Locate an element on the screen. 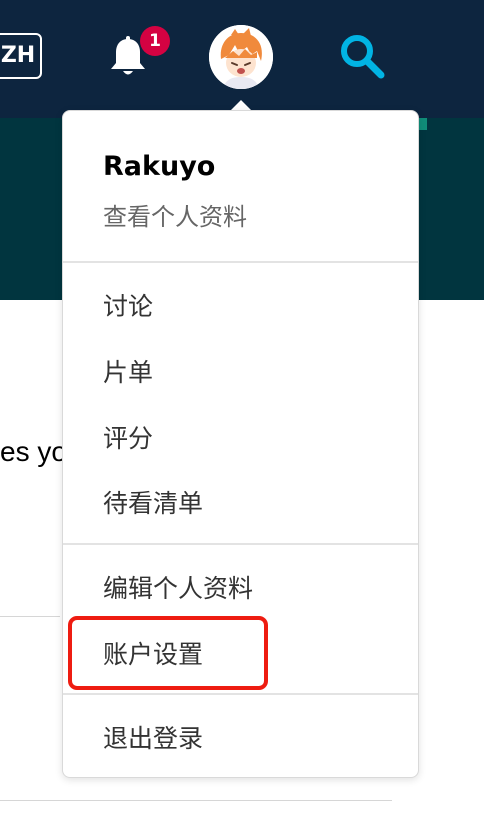 This screenshot has width=484, height=830. menu-item-ratings: 评分 is located at coordinates (128, 437).